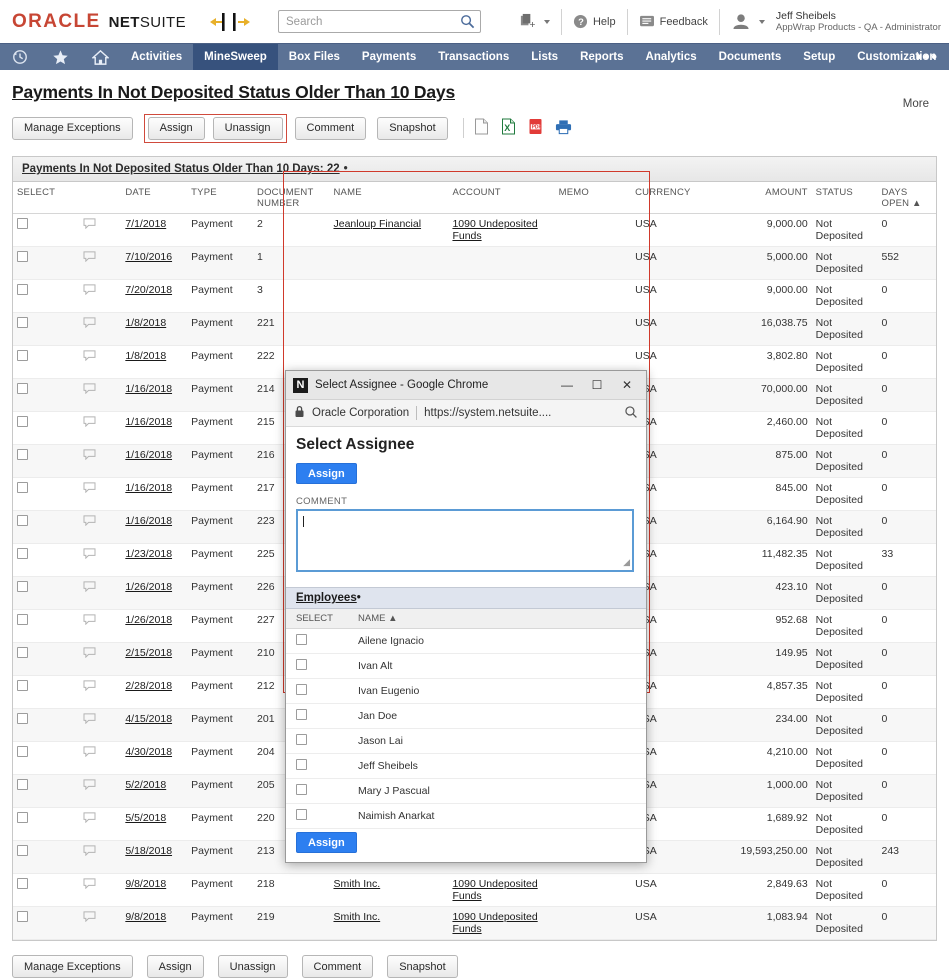 This screenshot has width=949, height=978. What do you see at coordinates (154, 198) in the screenshot?
I see `col-date: DATE` at bounding box center [154, 198].